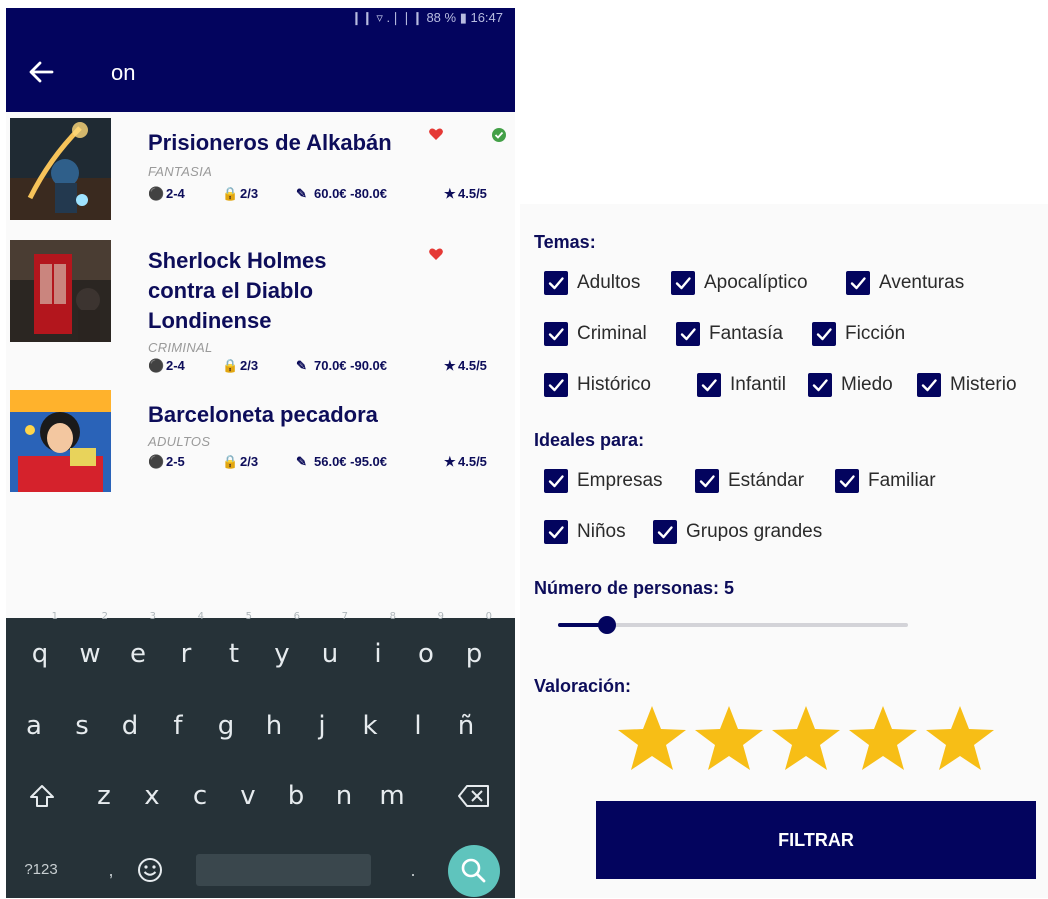 This screenshot has height=899, width=1048. Describe the element at coordinates (34, 726) in the screenshot. I see `key-a: a` at that location.